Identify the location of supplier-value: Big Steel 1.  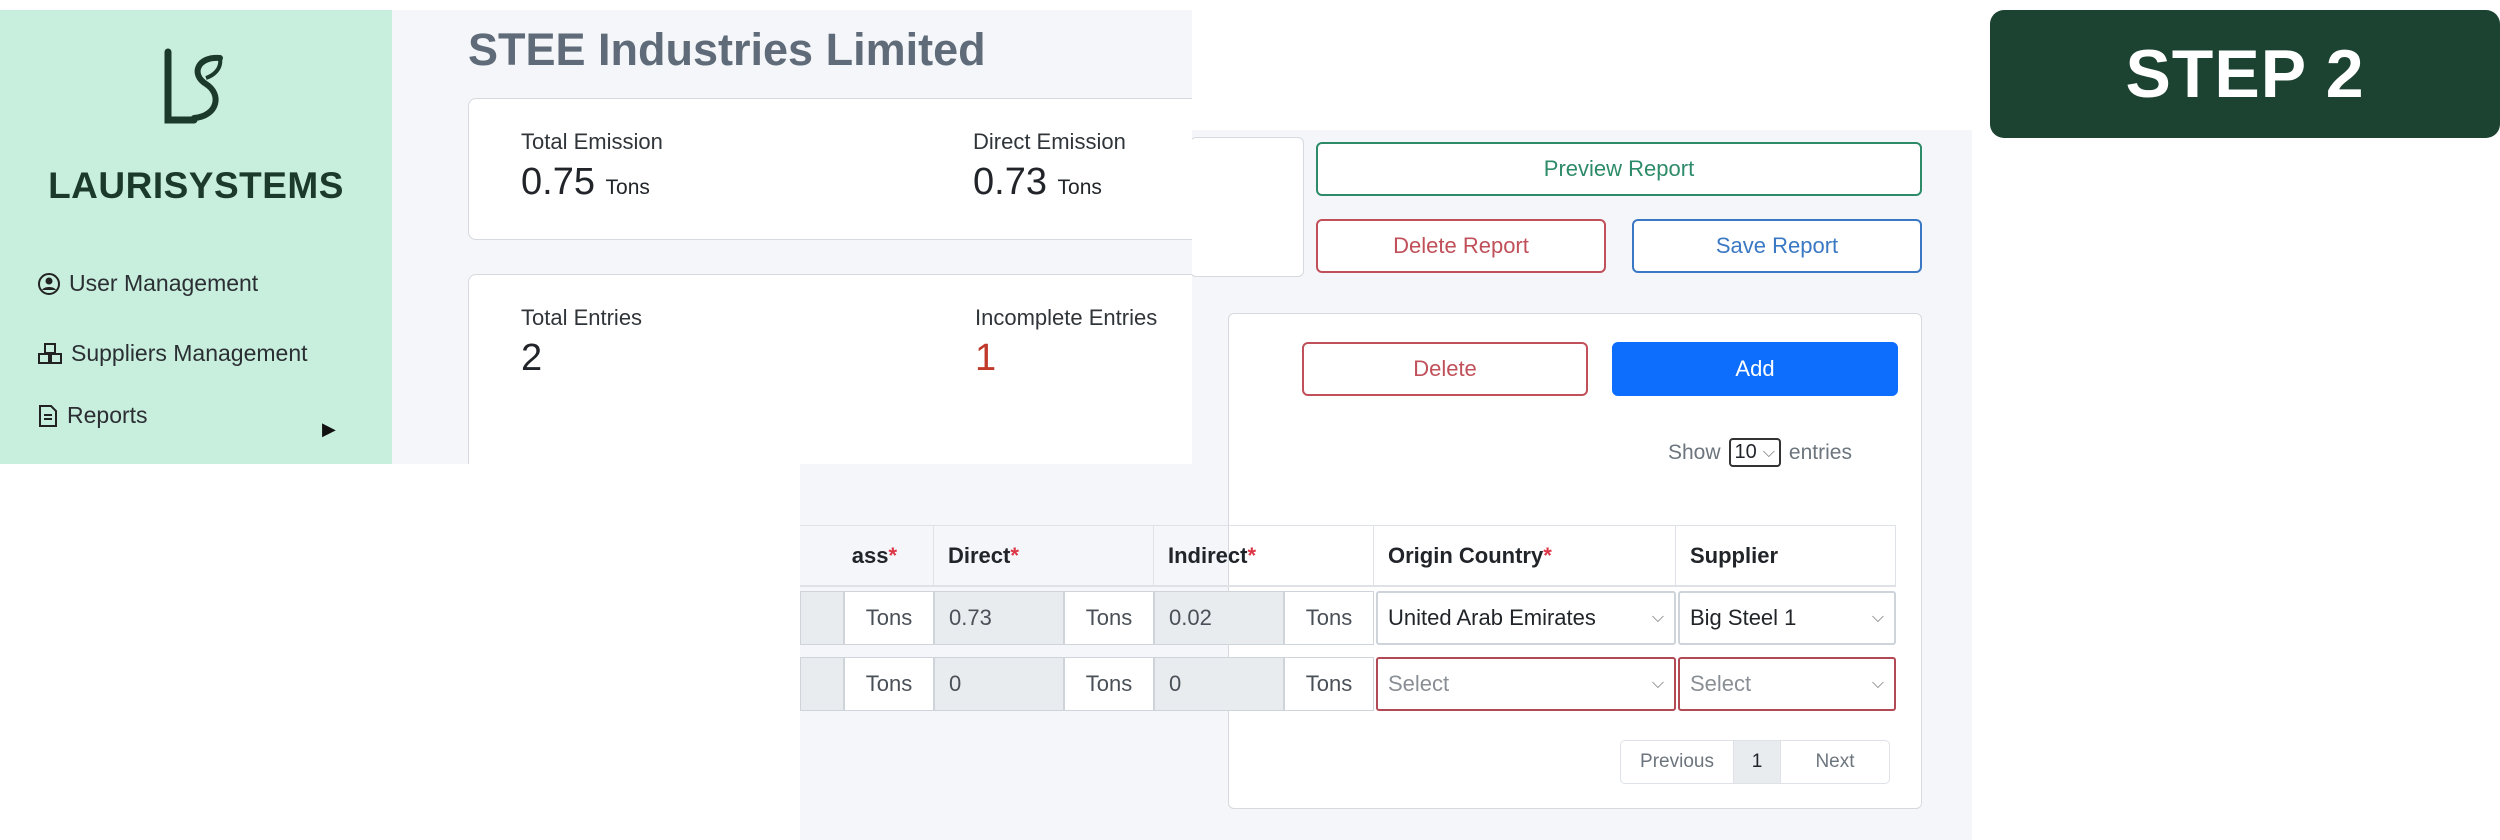
(1743, 617).